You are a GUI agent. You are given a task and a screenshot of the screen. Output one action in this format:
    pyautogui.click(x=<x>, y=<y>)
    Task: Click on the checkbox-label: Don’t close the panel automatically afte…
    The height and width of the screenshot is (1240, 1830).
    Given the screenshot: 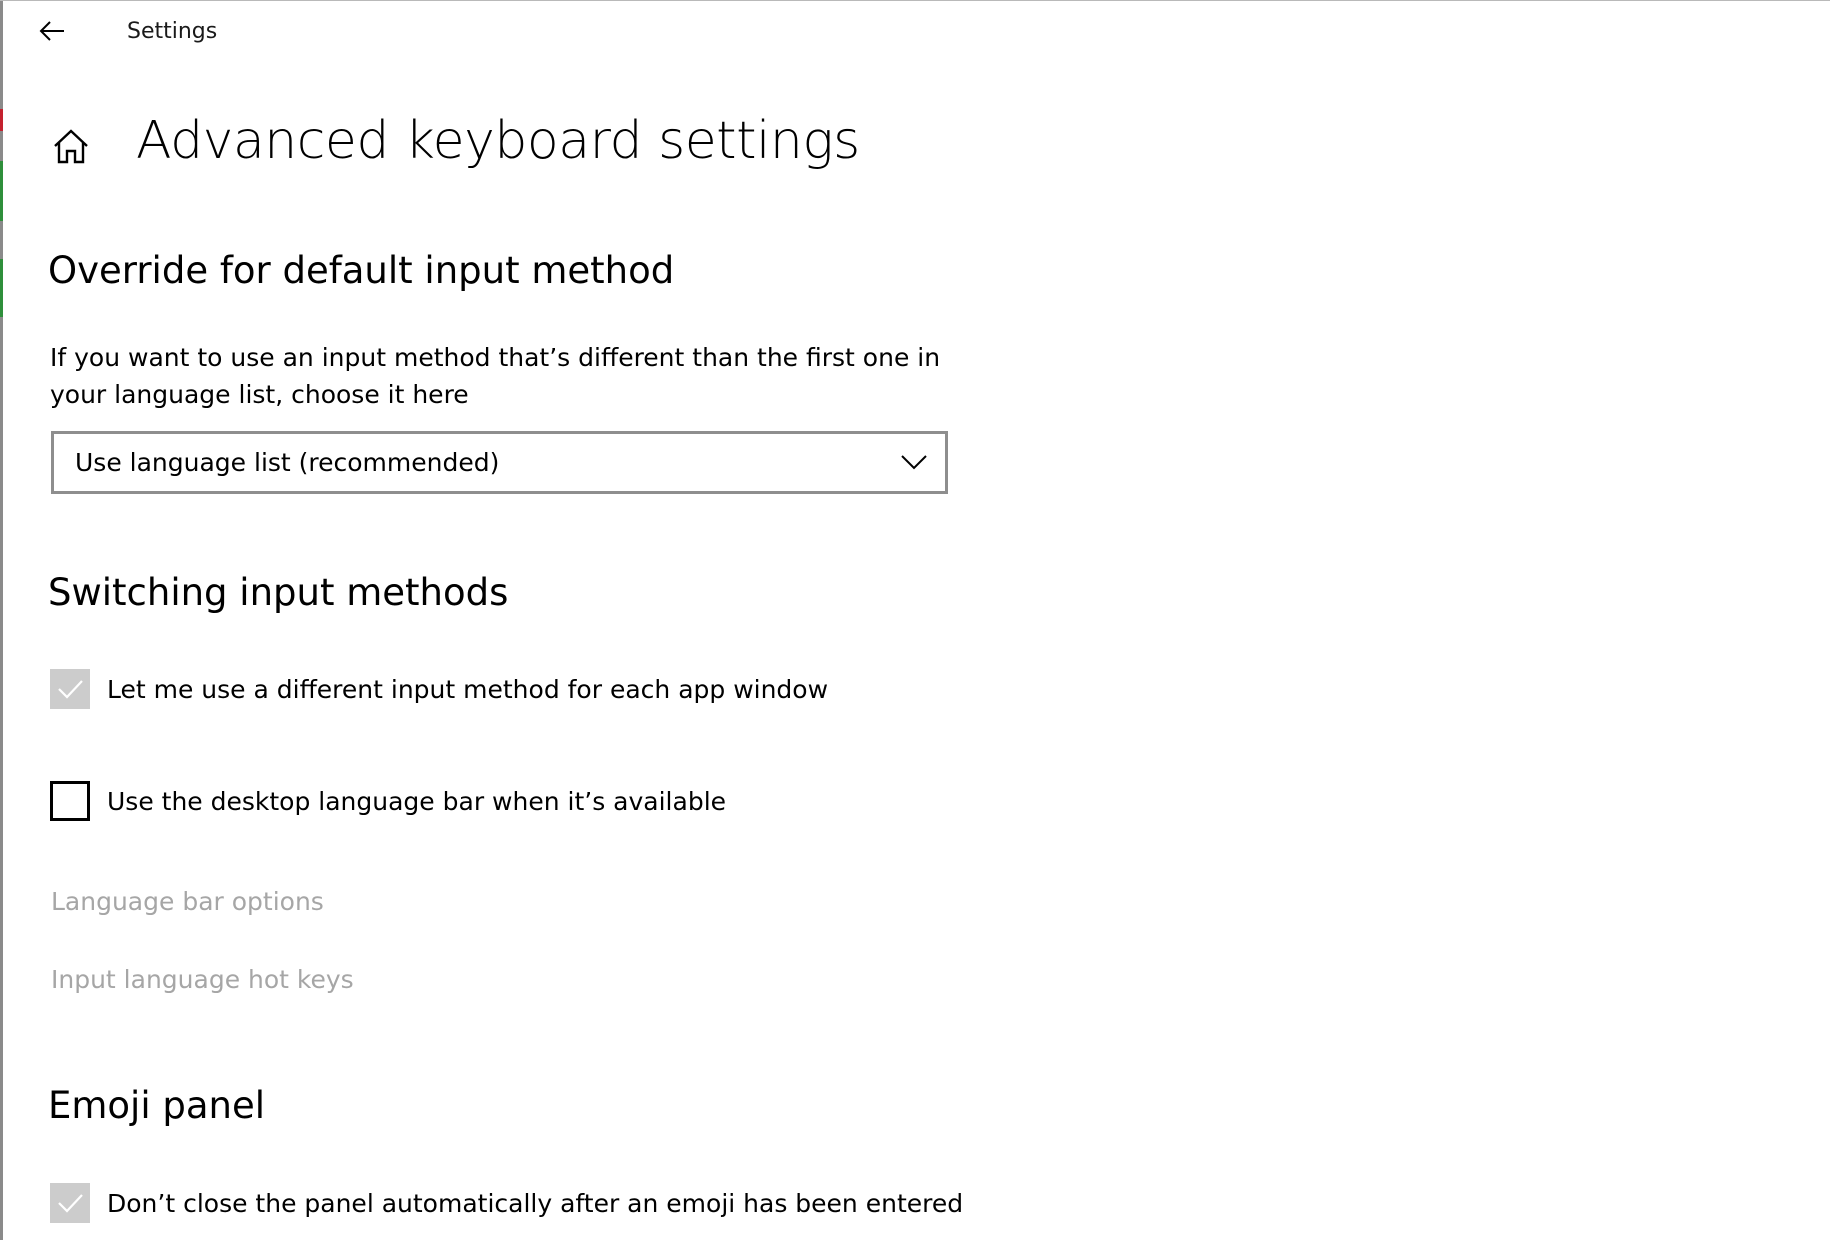 What is the action you would take?
    pyautogui.click(x=535, y=1203)
    